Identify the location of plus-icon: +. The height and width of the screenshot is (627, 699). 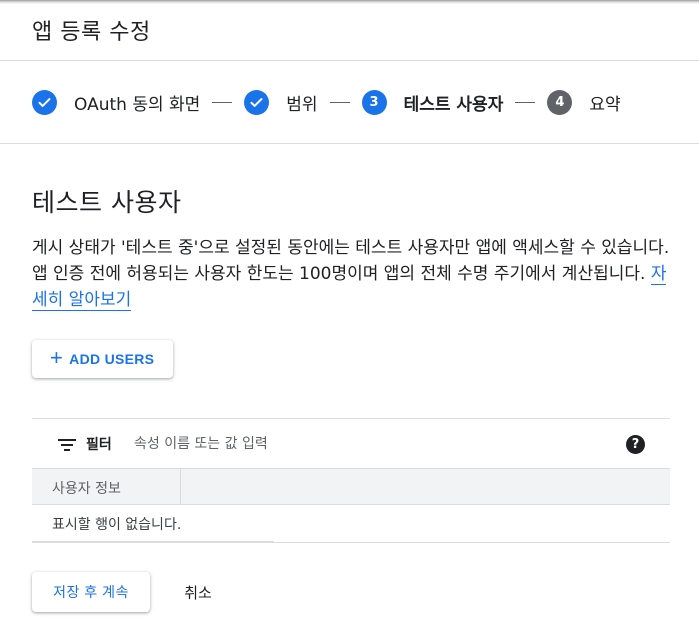
(57, 357).